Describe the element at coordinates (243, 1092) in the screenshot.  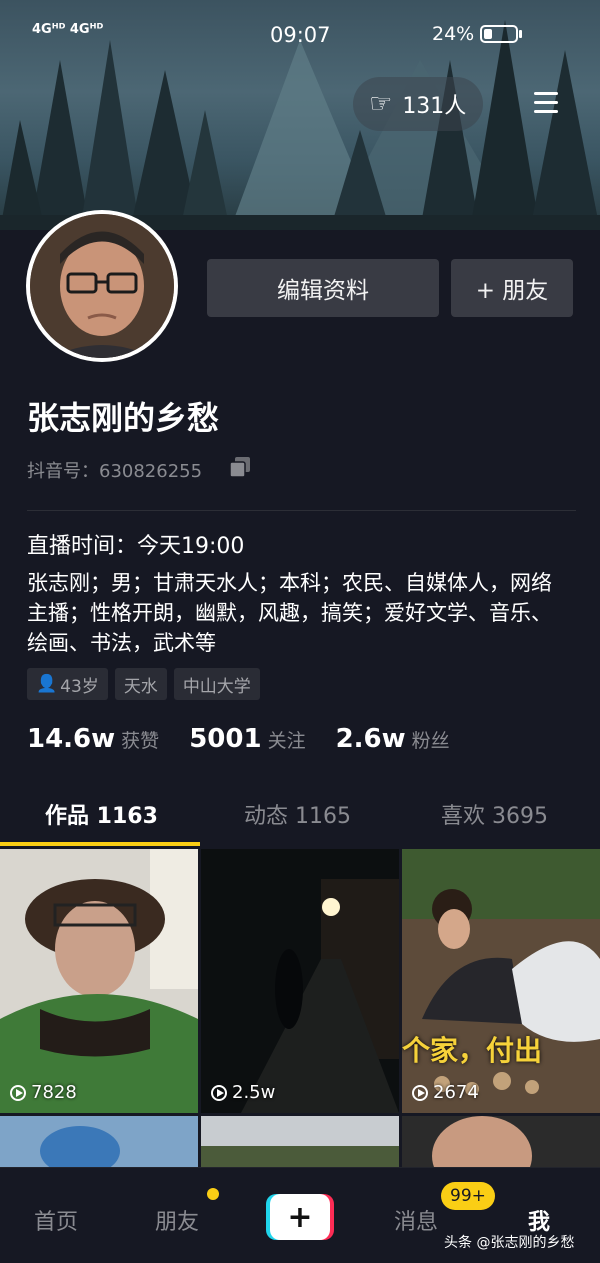
I see `view-count: 2.5w` at that location.